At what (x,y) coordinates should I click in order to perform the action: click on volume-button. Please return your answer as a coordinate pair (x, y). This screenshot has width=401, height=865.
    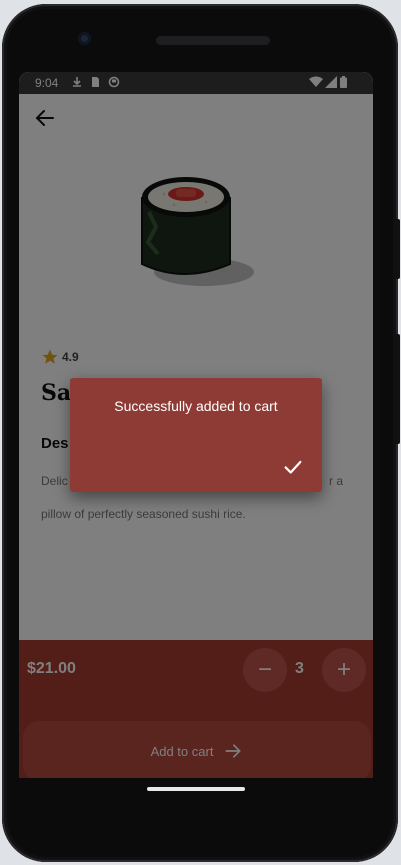
    Looking at the image, I should click on (397, 249).